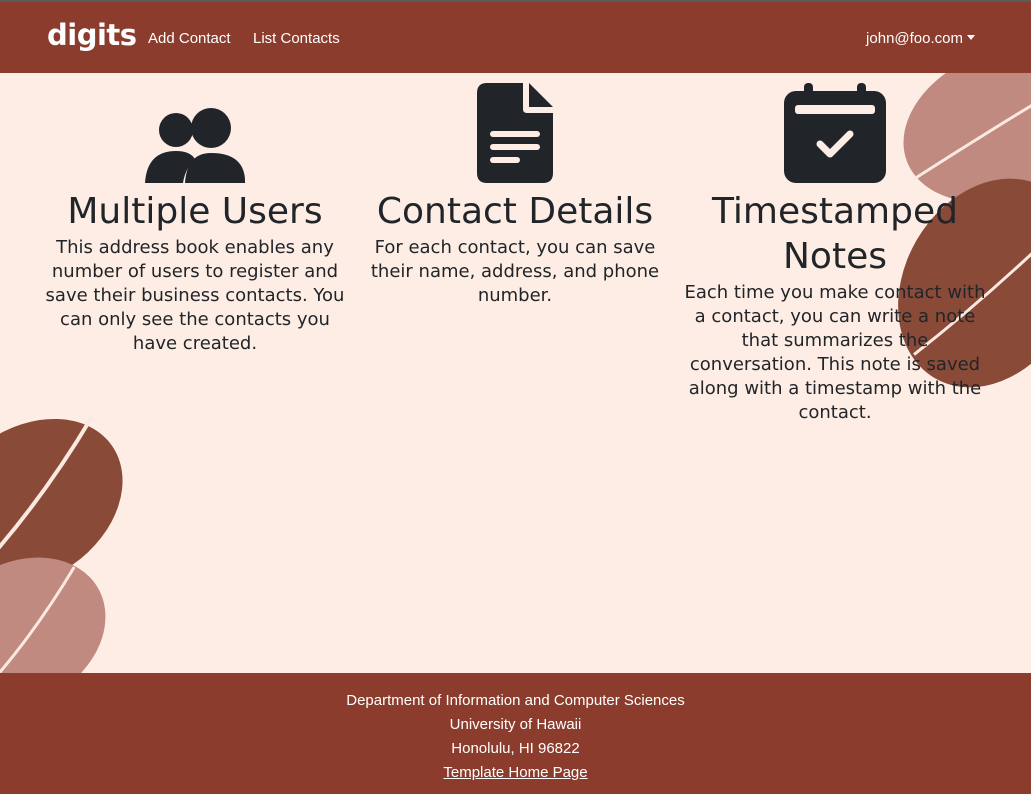  What do you see at coordinates (515, 724) in the screenshot?
I see `footer-university: University of Hawaii` at bounding box center [515, 724].